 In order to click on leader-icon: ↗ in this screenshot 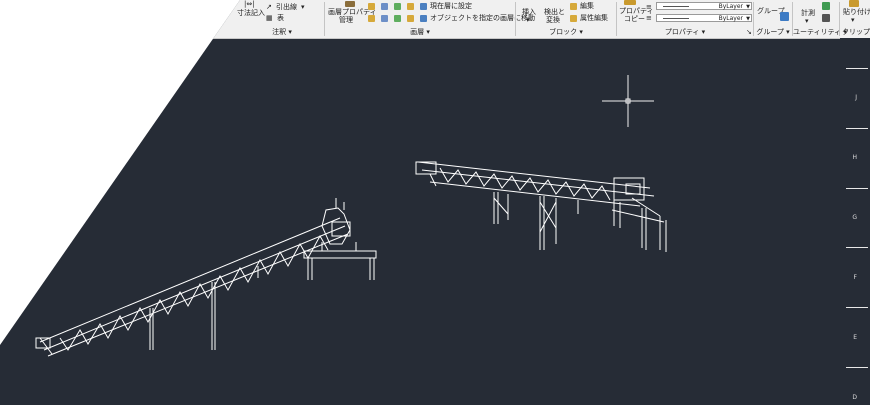, I will do `click(269, 7)`.